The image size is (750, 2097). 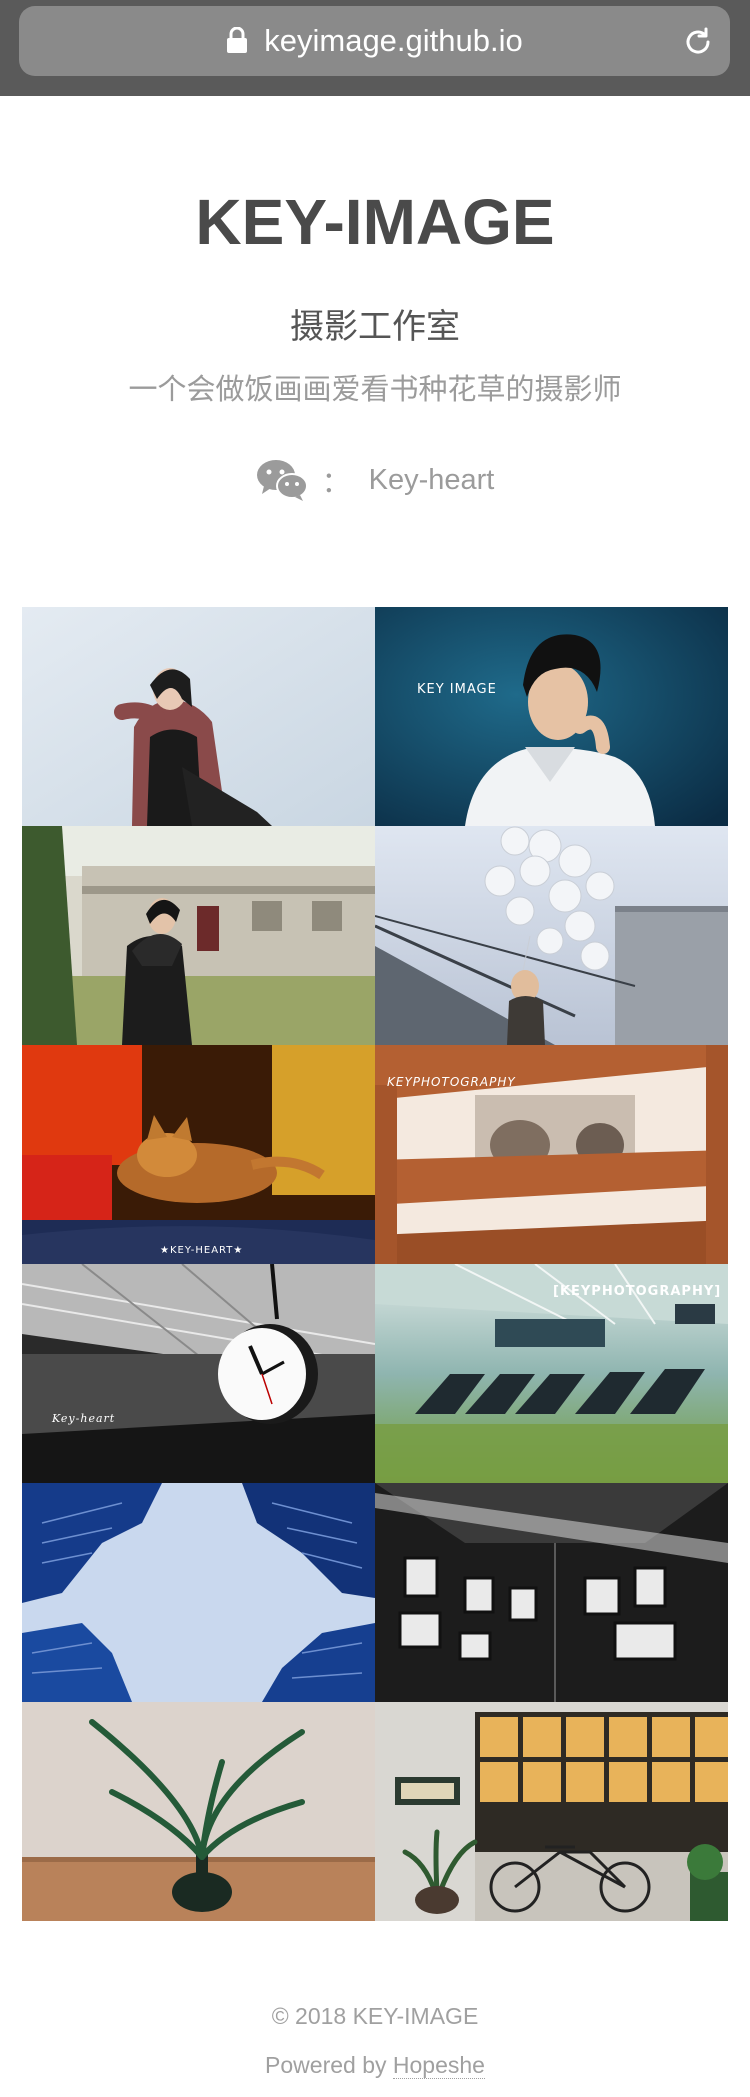 I want to click on photo-cafe-bicycle, so click(x=551, y=1811).